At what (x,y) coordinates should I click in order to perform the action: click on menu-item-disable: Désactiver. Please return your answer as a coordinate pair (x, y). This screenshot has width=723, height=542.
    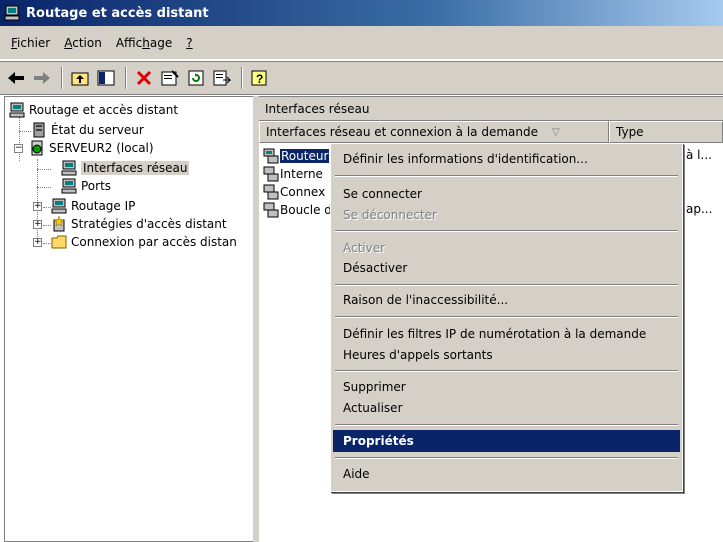
    Looking at the image, I should click on (506, 268).